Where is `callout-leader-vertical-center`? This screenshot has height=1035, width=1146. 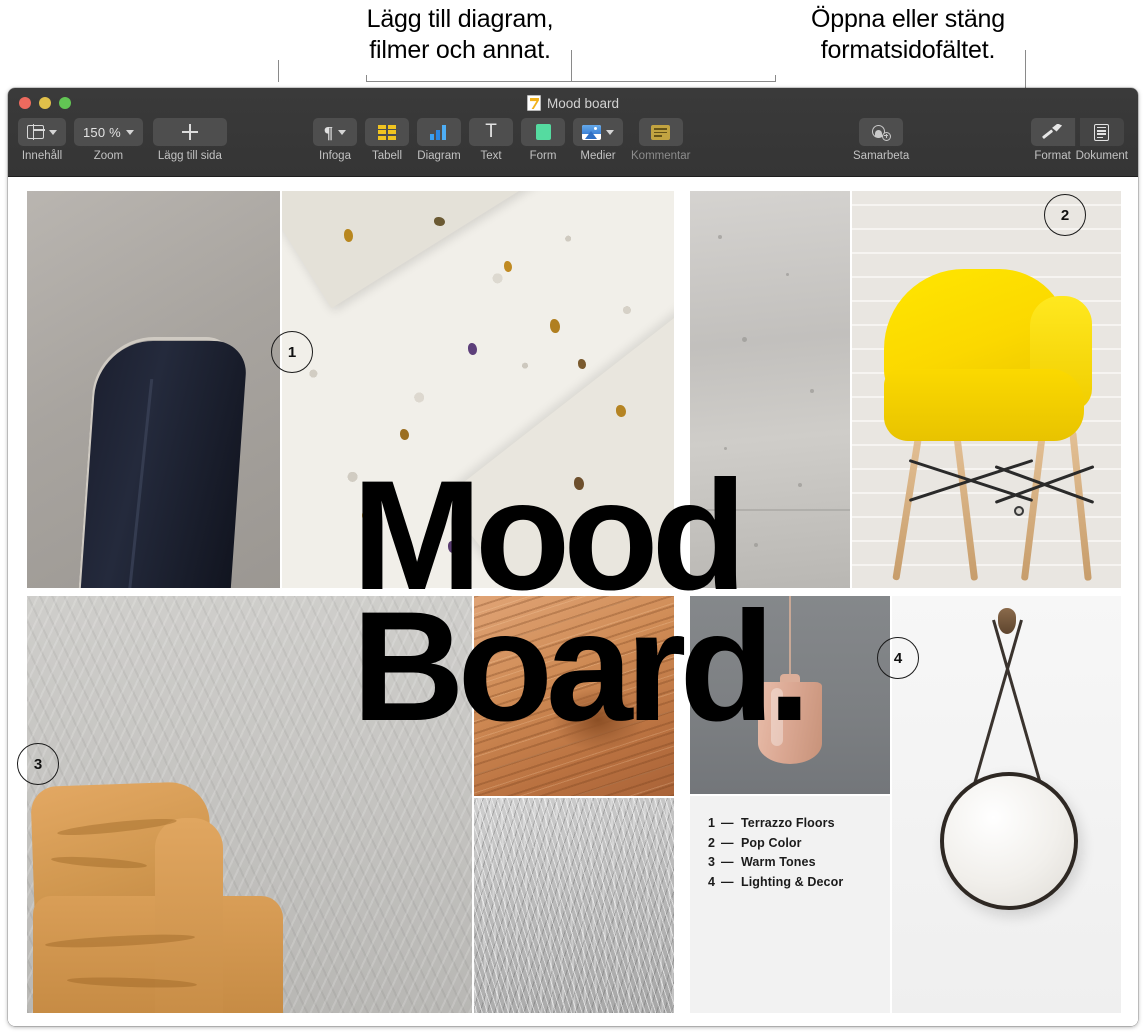
callout-leader-vertical-center is located at coordinates (278, 71).